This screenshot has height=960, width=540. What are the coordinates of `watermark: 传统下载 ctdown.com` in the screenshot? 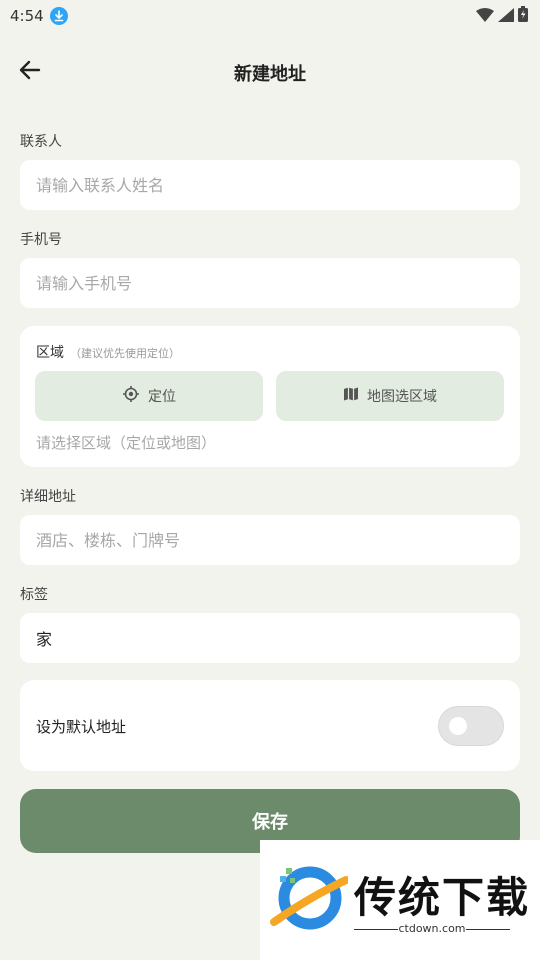 It's located at (400, 900).